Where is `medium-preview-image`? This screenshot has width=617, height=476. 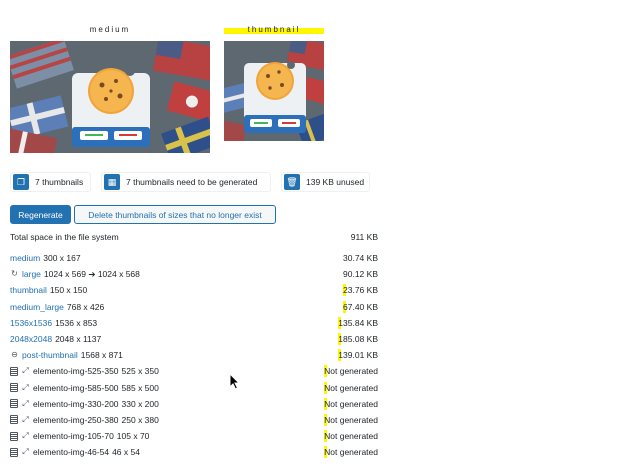 medium-preview-image is located at coordinates (110, 97).